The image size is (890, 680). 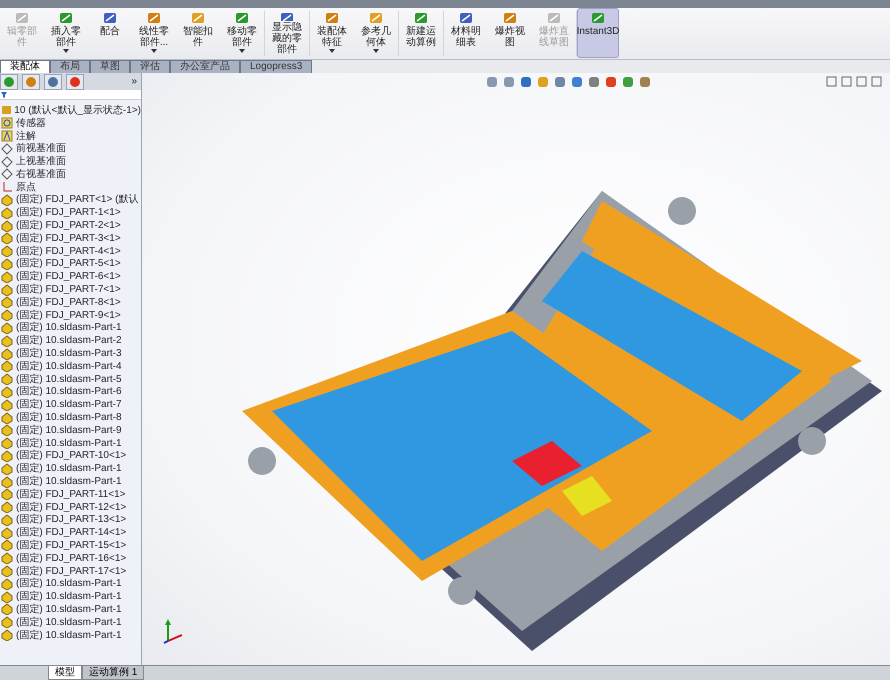 I want to click on toolbar-button: 智能扣件, so click(x=198, y=33).